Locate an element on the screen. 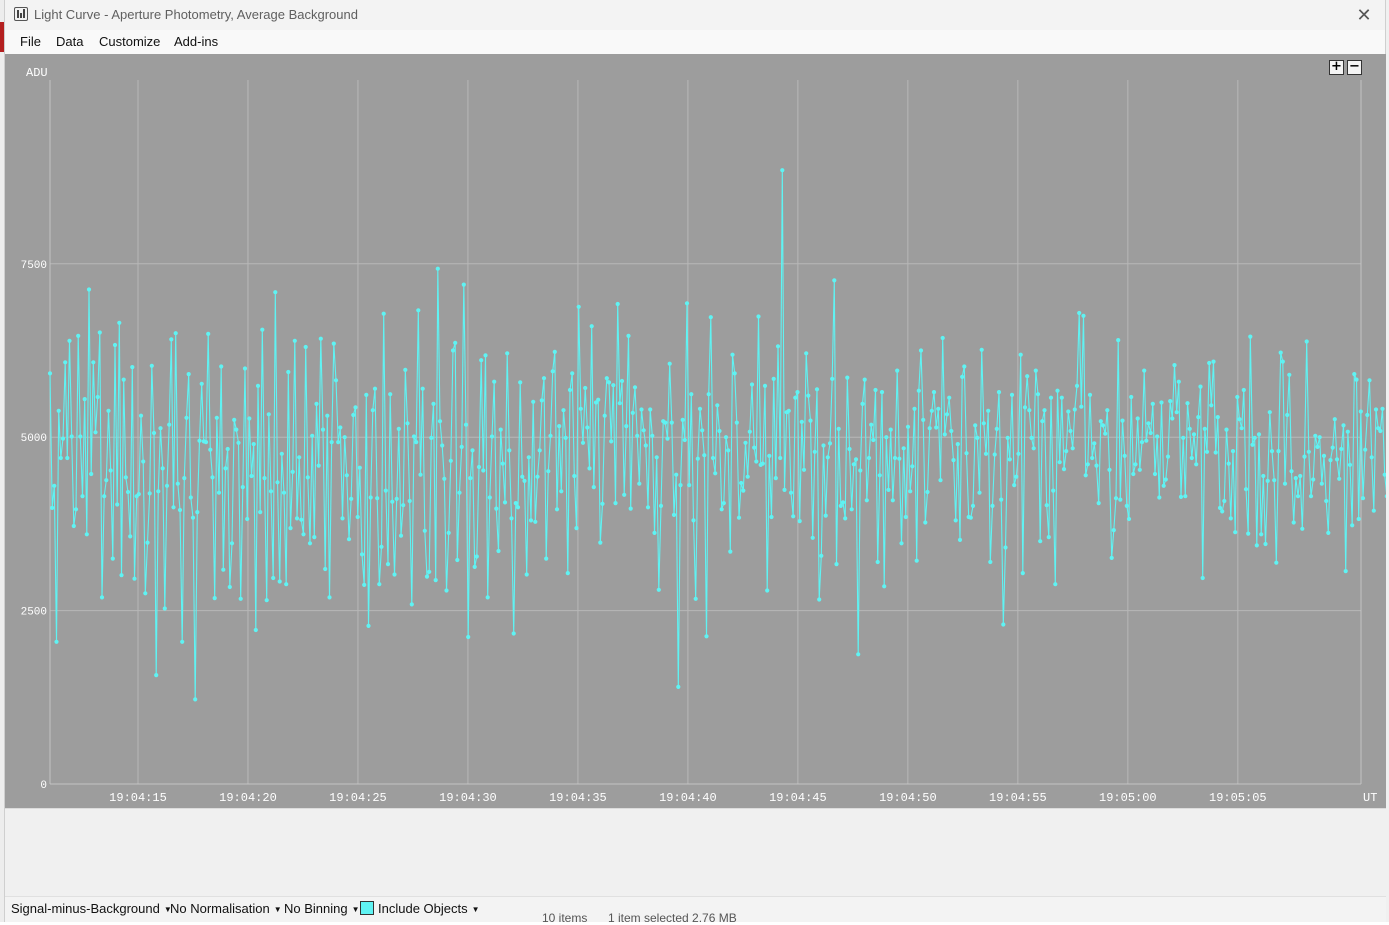 The height and width of the screenshot is (925, 1389). close-icon: ✕ is located at coordinates (1364, 15).